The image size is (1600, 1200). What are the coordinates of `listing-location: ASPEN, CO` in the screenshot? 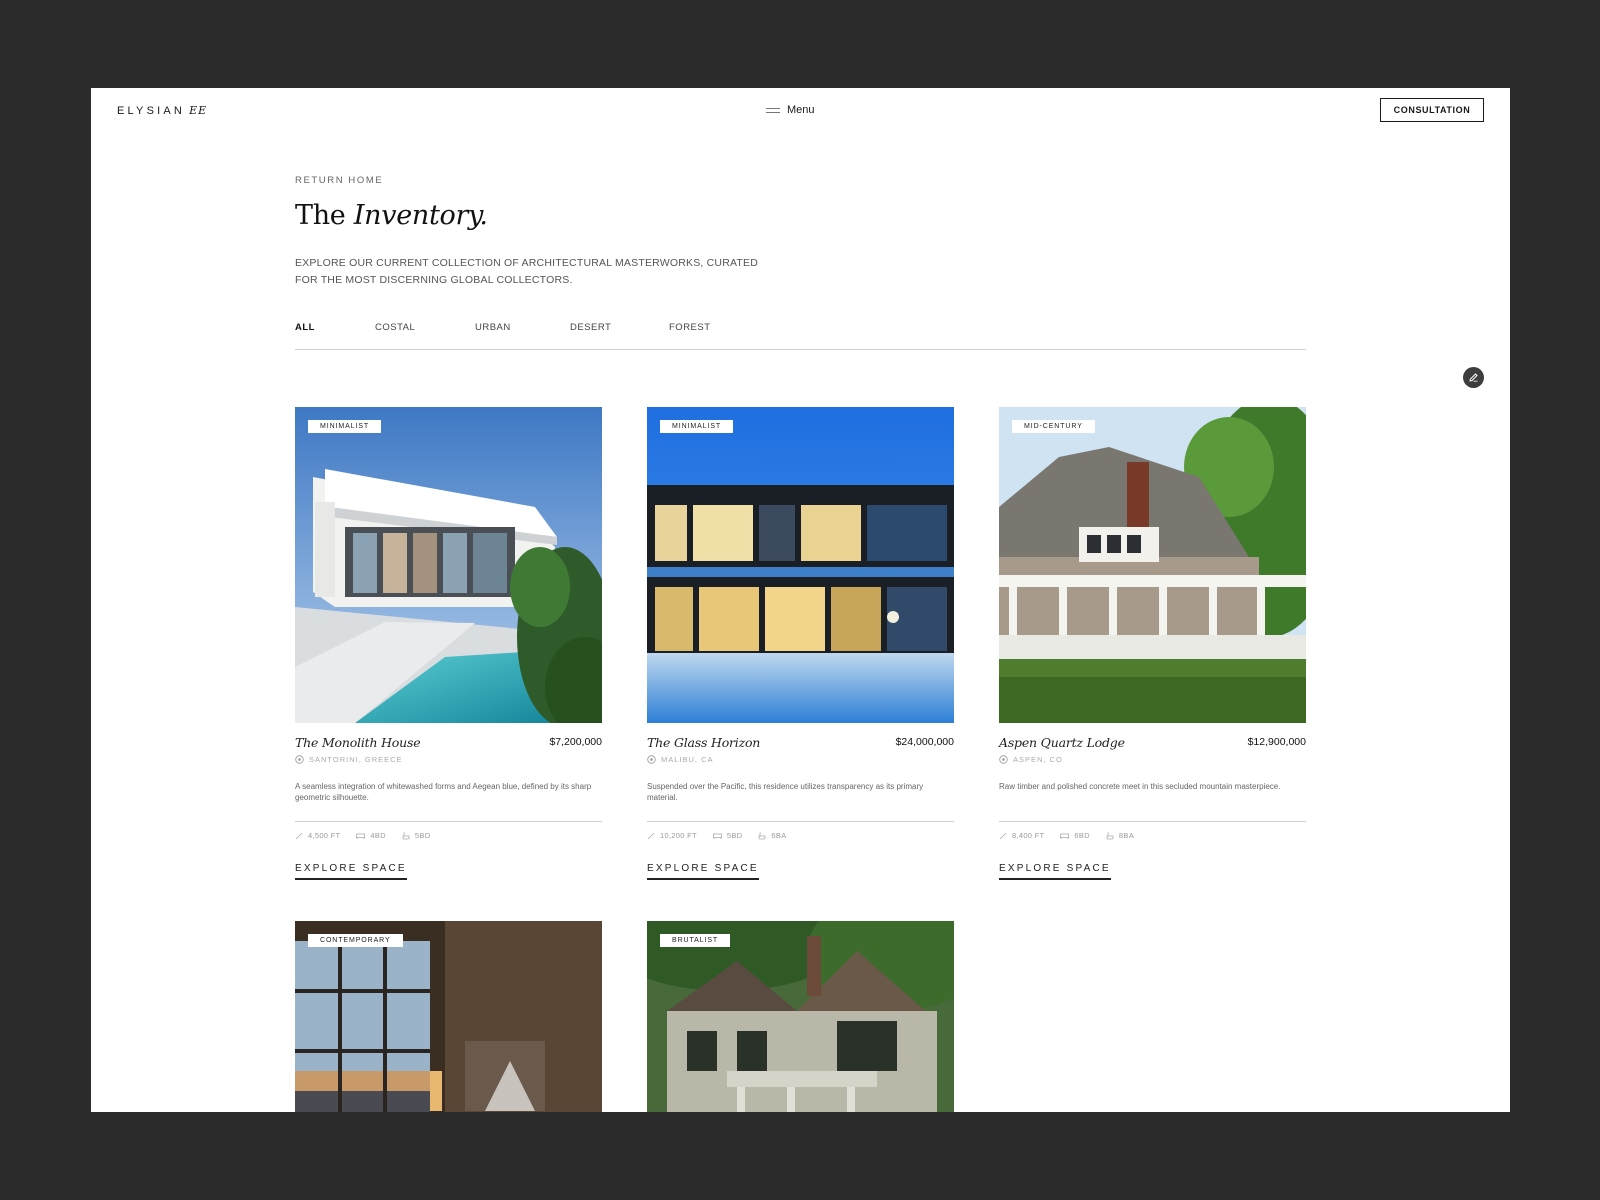 It's located at (1031, 759).